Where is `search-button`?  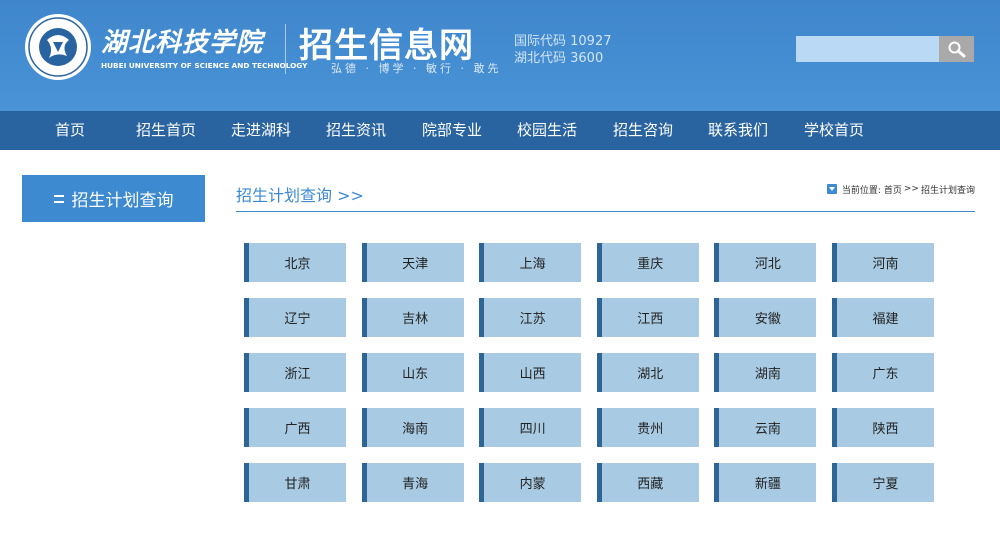
search-button is located at coordinates (956, 49).